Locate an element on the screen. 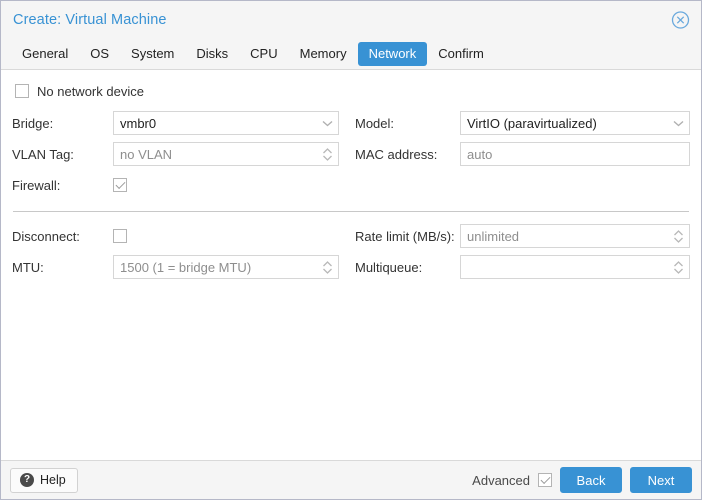 This screenshot has height=500, width=702. tab-network: Network is located at coordinates (392, 53).